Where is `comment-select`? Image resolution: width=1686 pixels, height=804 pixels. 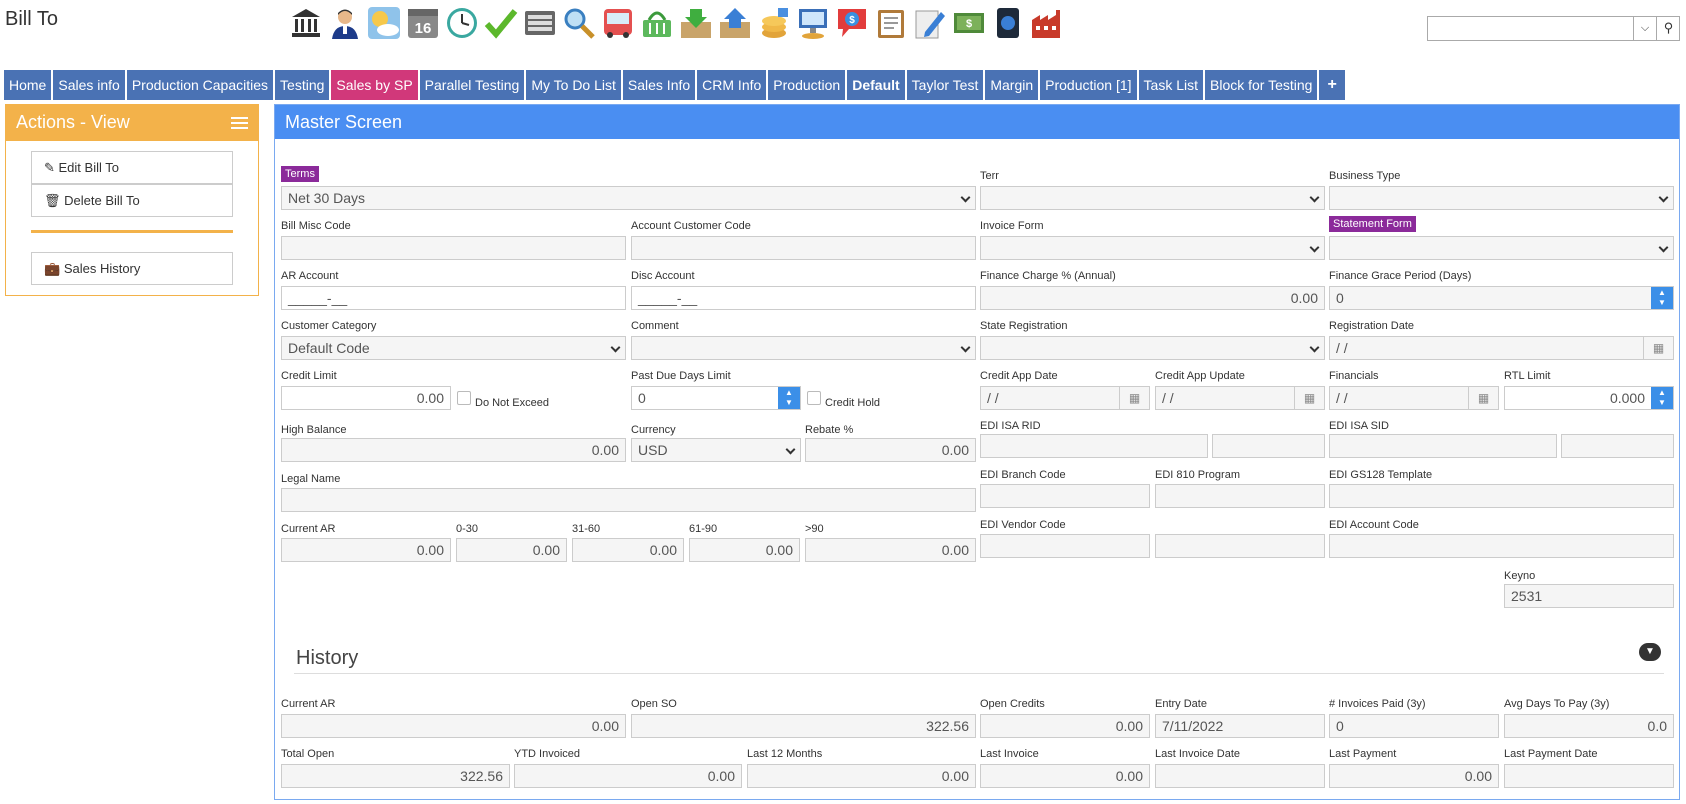
comment-select is located at coordinates (803, 348).